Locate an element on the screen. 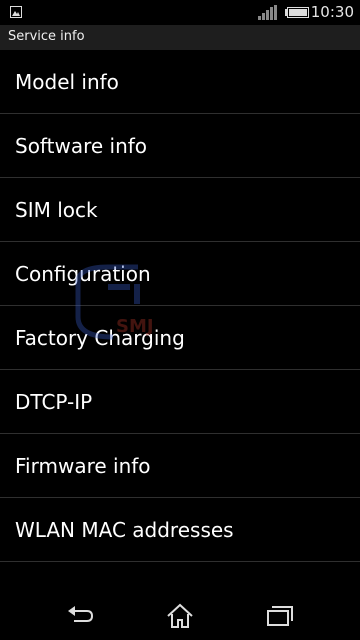  menu-item-software-info: Software info is located at coordinates (180, 146).